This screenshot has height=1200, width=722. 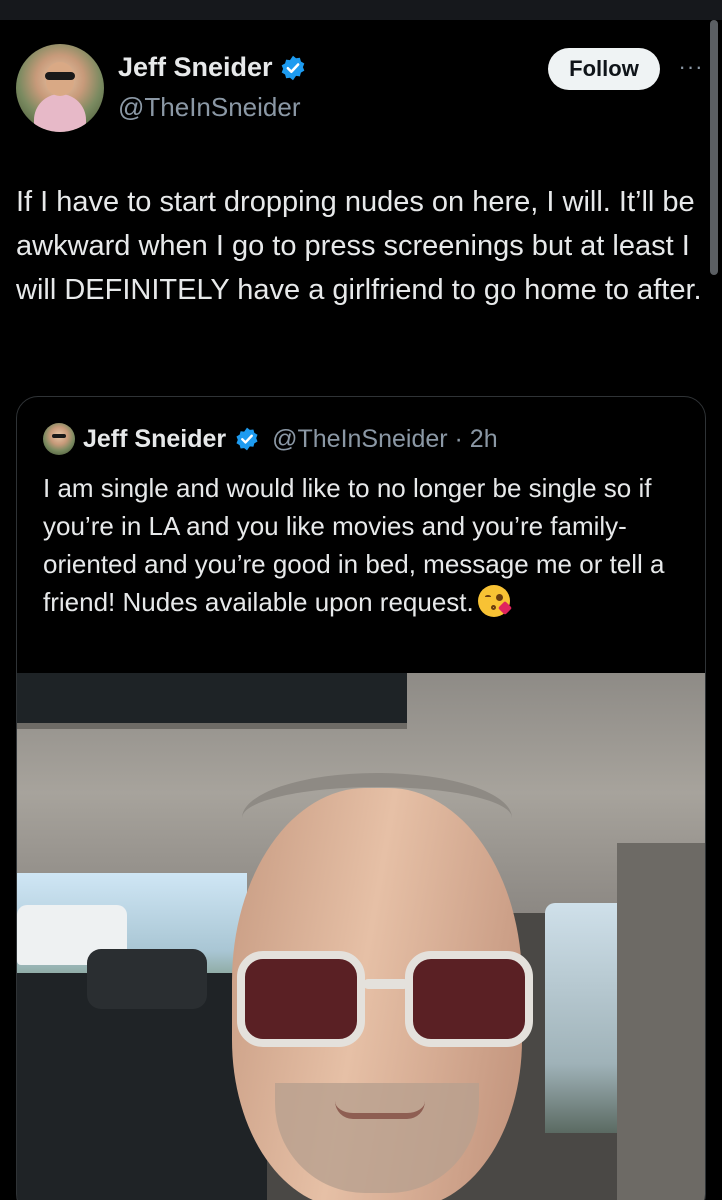 I want to click on top-bar, so click(x=361, y=10).